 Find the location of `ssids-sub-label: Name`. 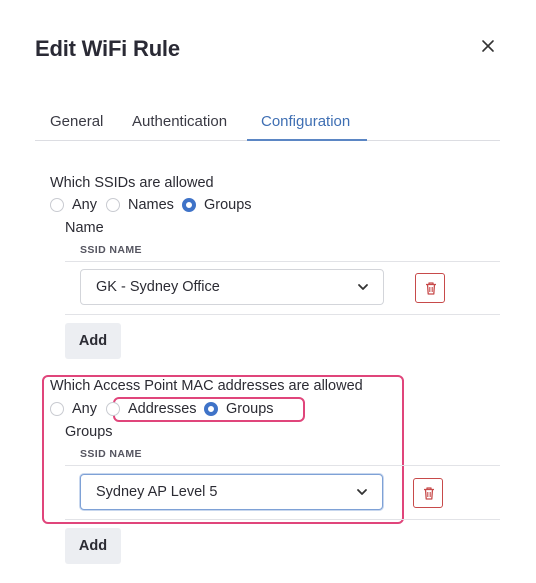

ssids-sub-label: Name is located at coordinates (84, 228).